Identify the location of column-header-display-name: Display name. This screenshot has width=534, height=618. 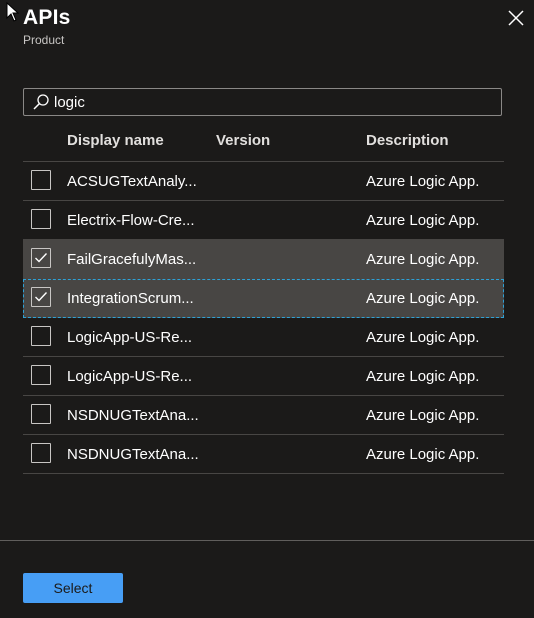
(115, 140).